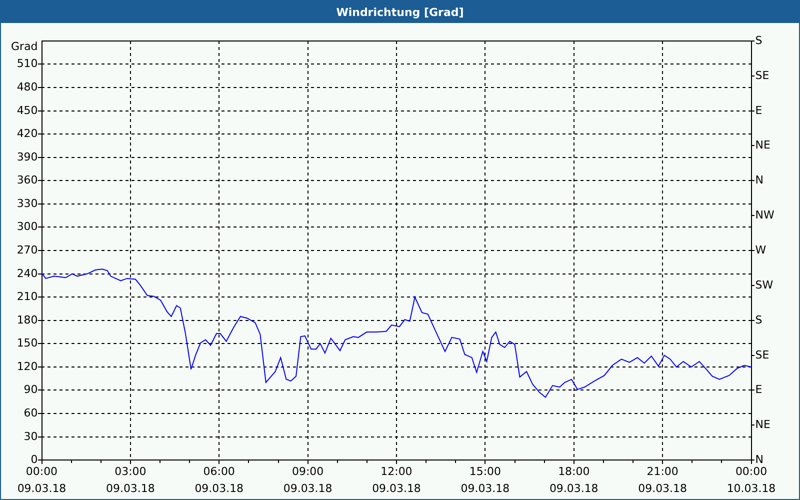 This screenshot has height=500, width=800. I want to click on x-axis-tick-label: 03:00, so click(130, 471).